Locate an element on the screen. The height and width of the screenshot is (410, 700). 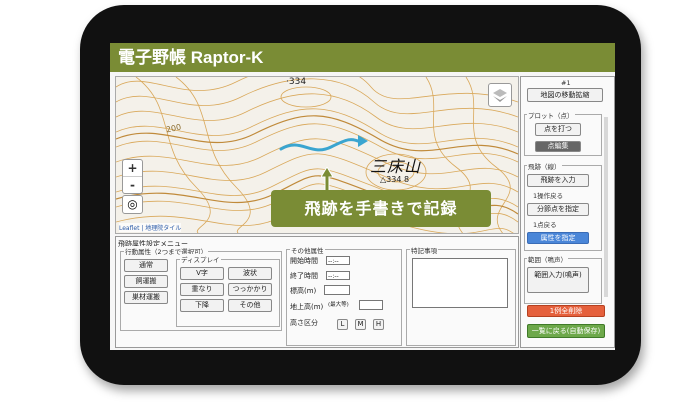
callout-pointer-icon is located at coordinates (327, 179).